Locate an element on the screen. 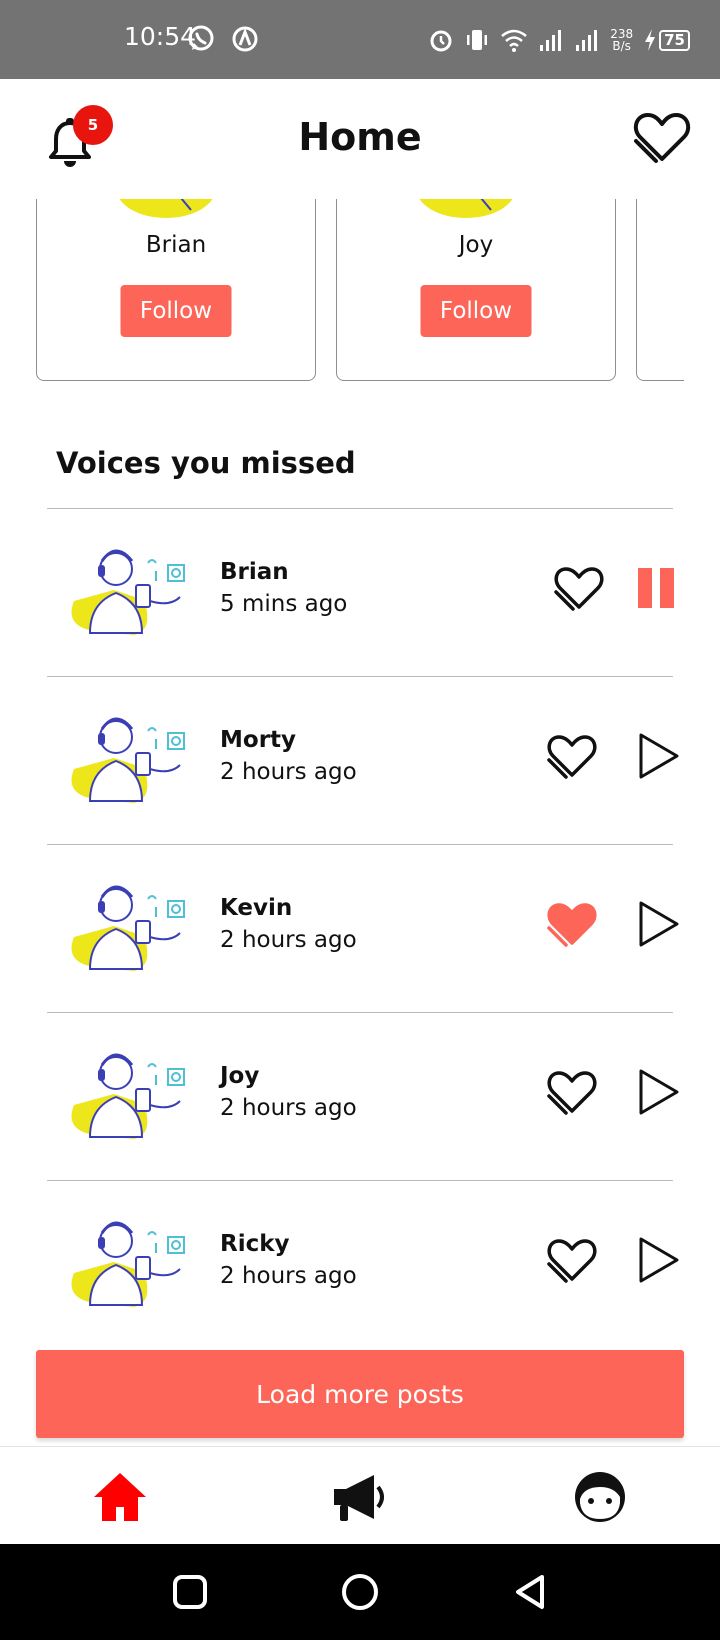  battery-indicator: 75 is located at coordinates (666, 40).